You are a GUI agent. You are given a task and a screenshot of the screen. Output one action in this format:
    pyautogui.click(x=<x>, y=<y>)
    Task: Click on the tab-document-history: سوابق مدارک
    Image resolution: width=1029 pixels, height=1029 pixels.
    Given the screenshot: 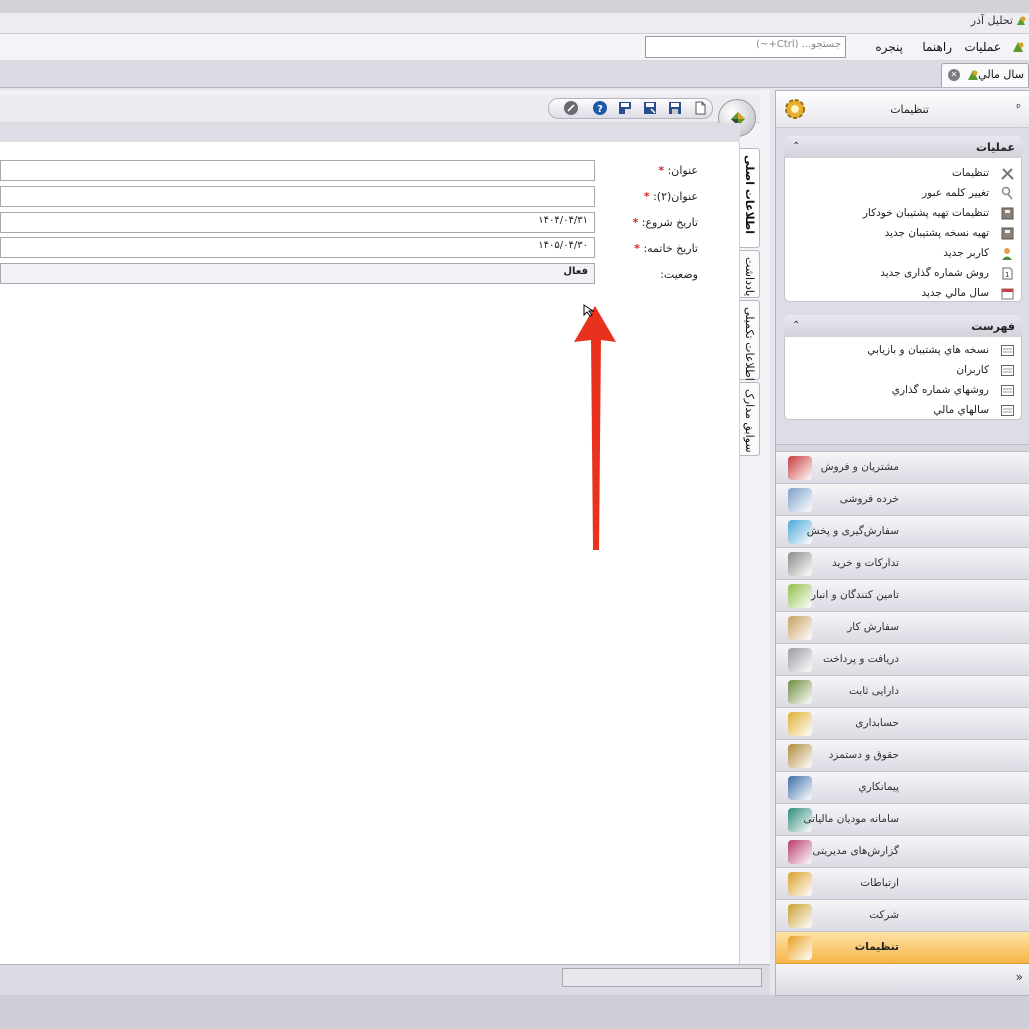 What is the action you would take?
    pyautogui.click(x=750, y=419)
    